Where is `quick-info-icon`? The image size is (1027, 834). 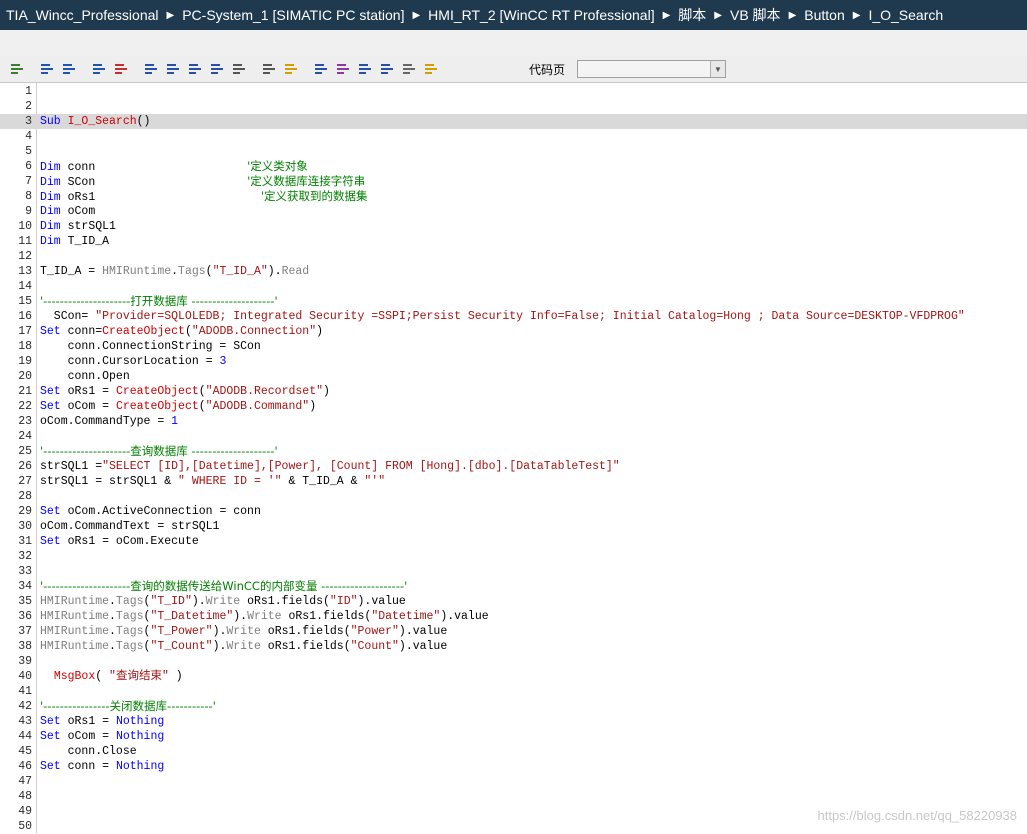
quick-info-icon is located at coordinates (365, 69).